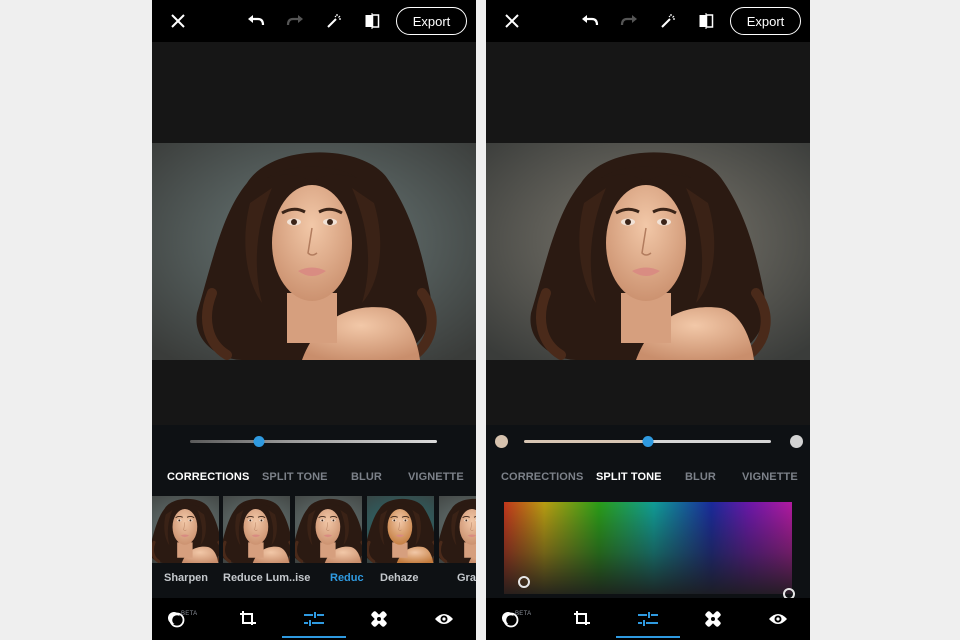 This screenshot has width=960, height=640. I want to click on split-tone-balance-slider, so click(647, 441).